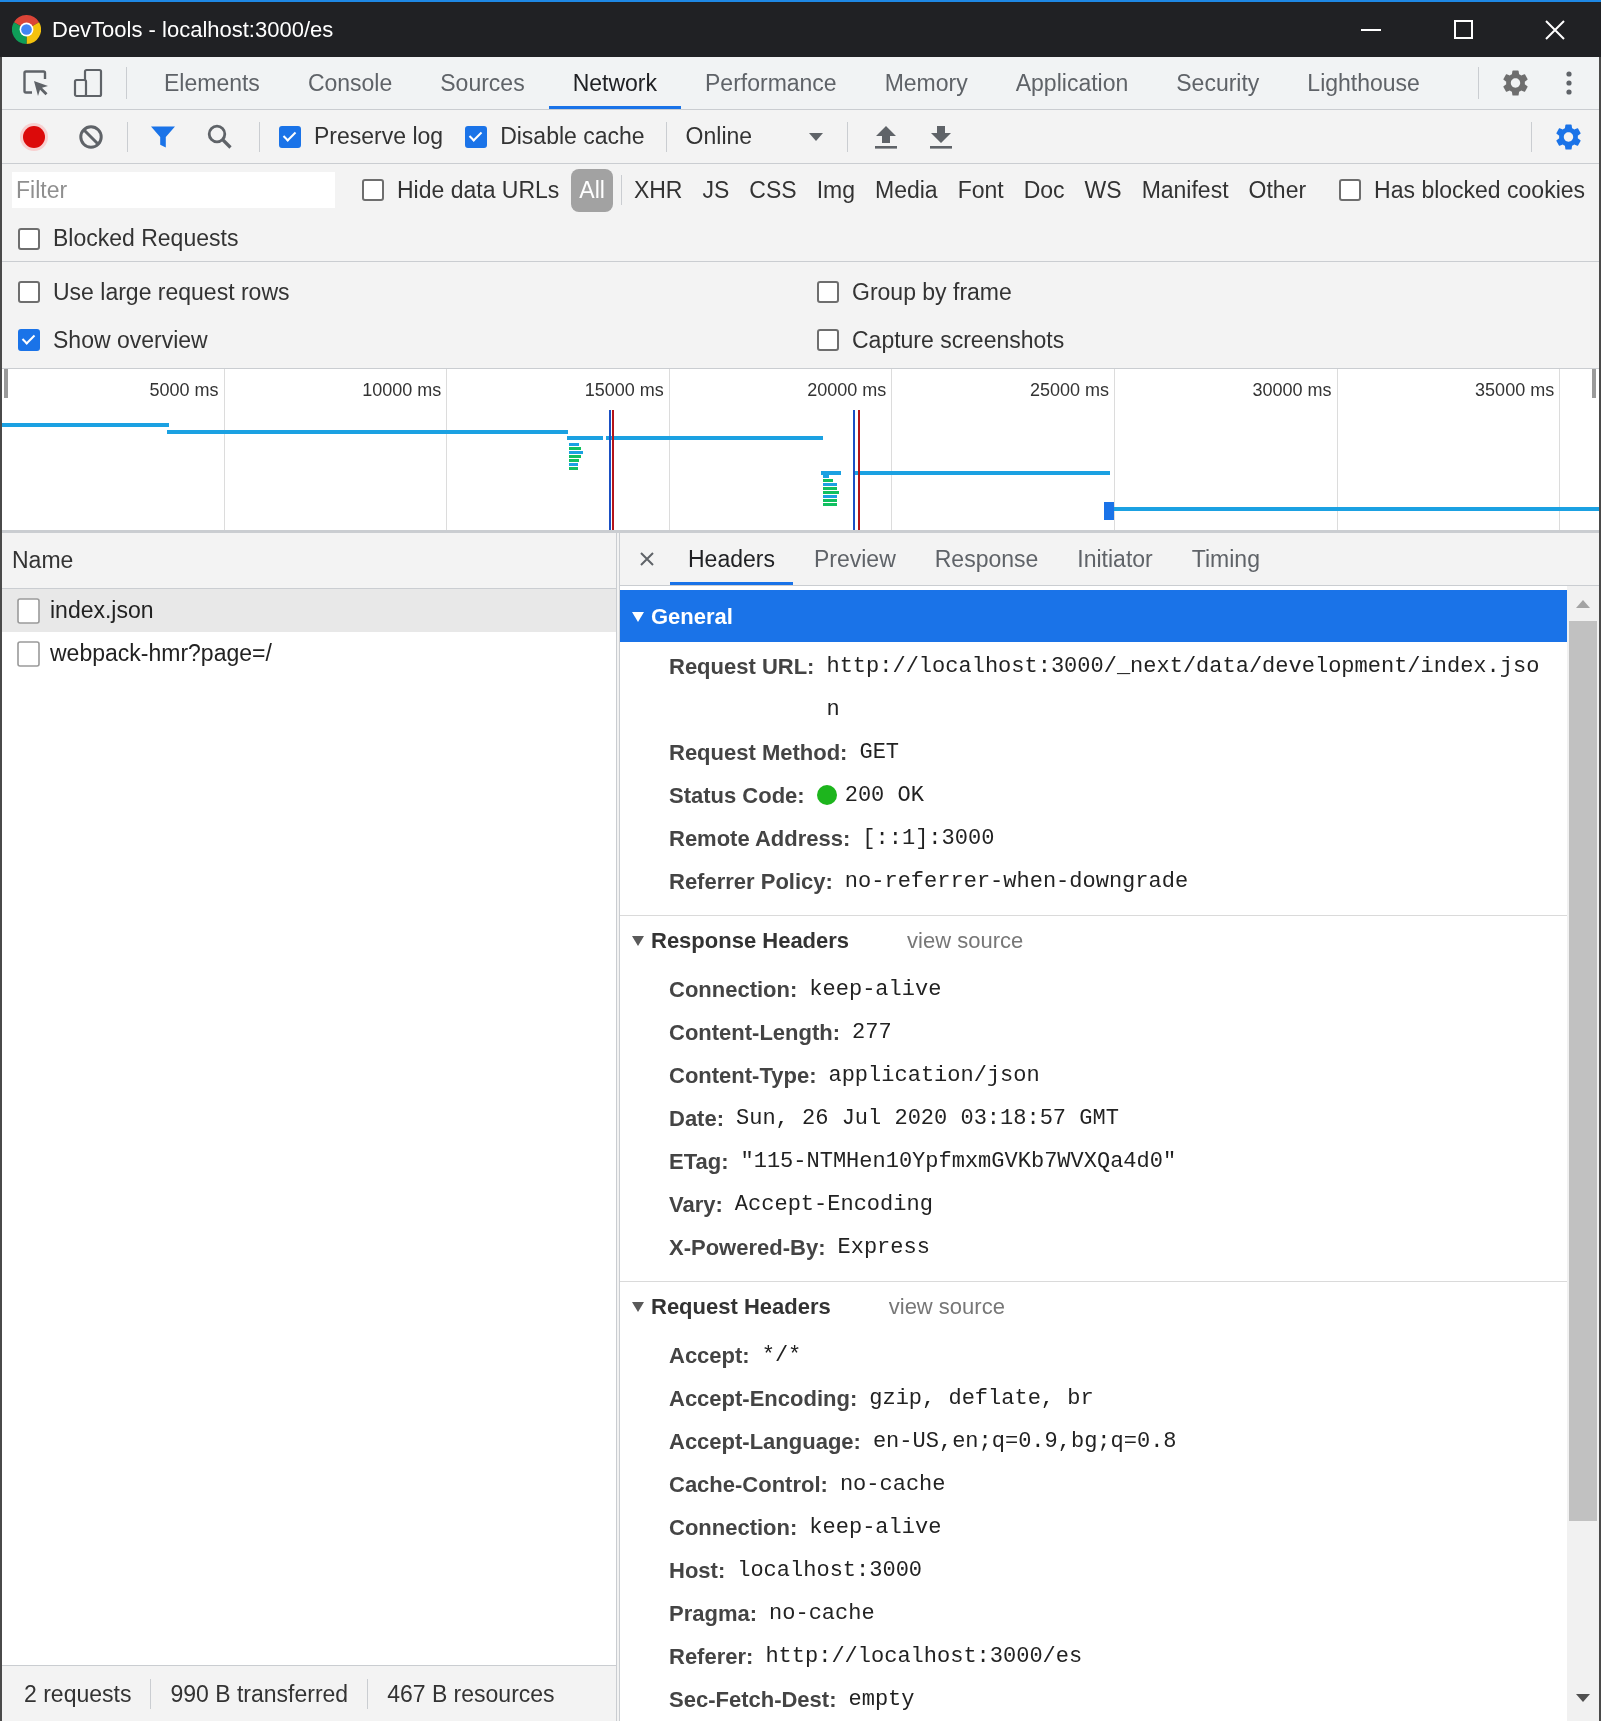  What do you see at coordinates (932, 292) in the screenshot?
I see `checkbox-label: Group by frame` at bounding box center [932, 292].